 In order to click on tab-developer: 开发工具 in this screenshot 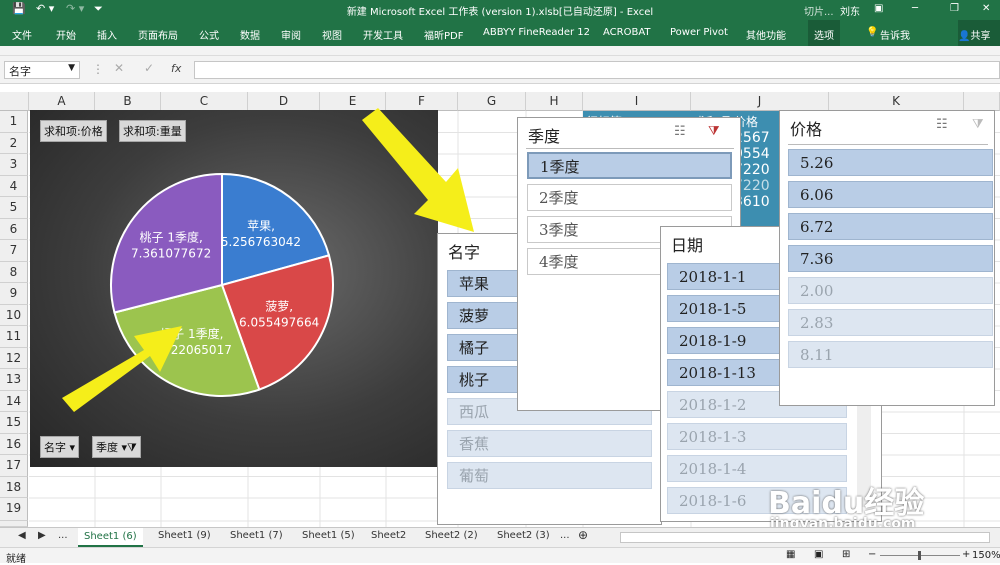, I will do `click(383, 34)`.